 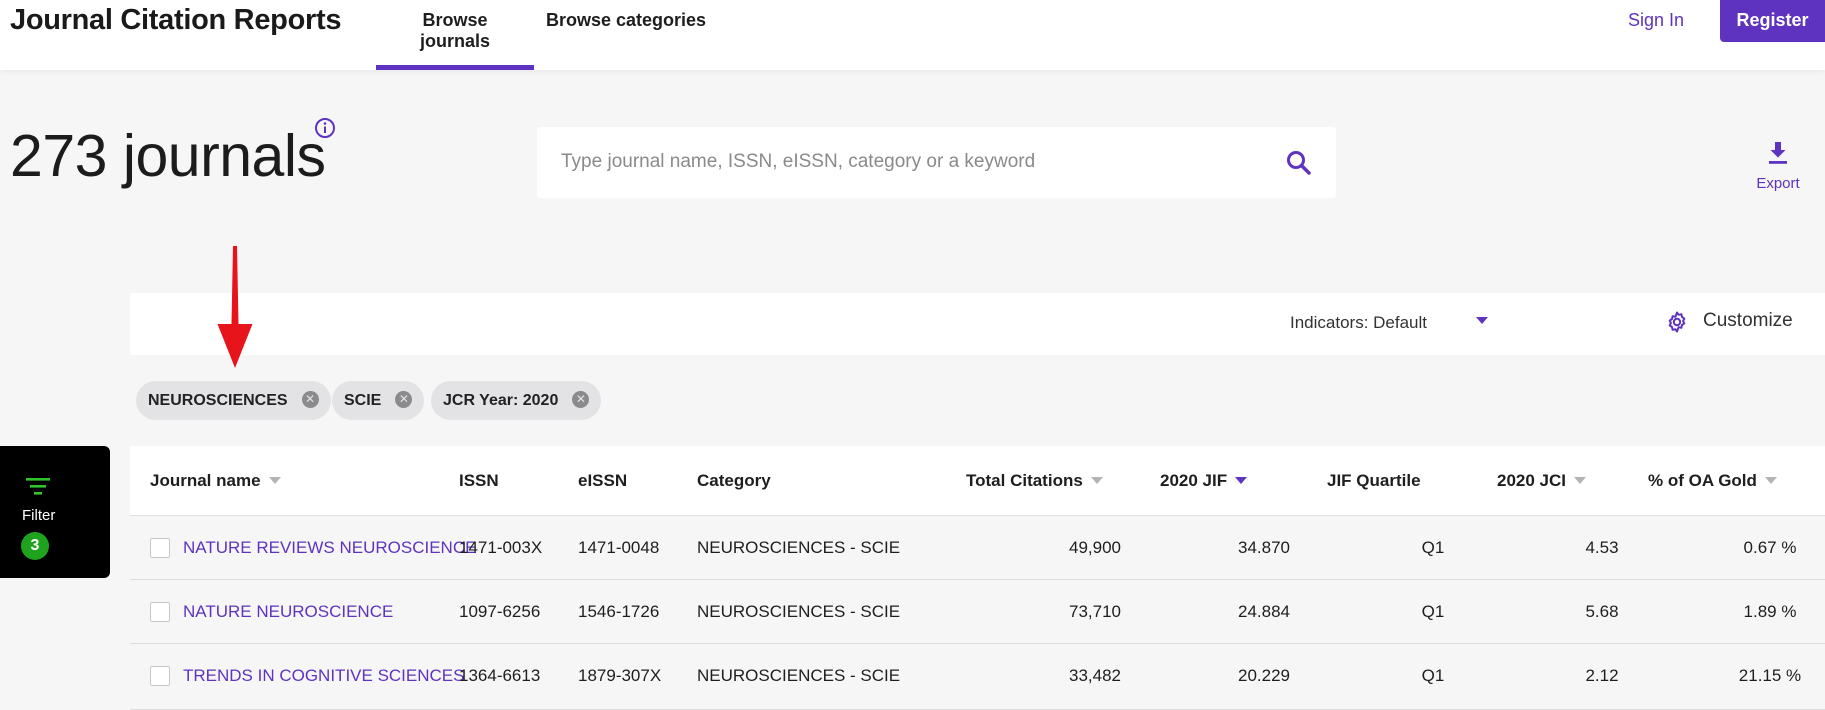 What do you see at coordinates (1602, 611) in the screenshot?
I see `jci-cell: 5.68` at bounding box center [1602, 611].